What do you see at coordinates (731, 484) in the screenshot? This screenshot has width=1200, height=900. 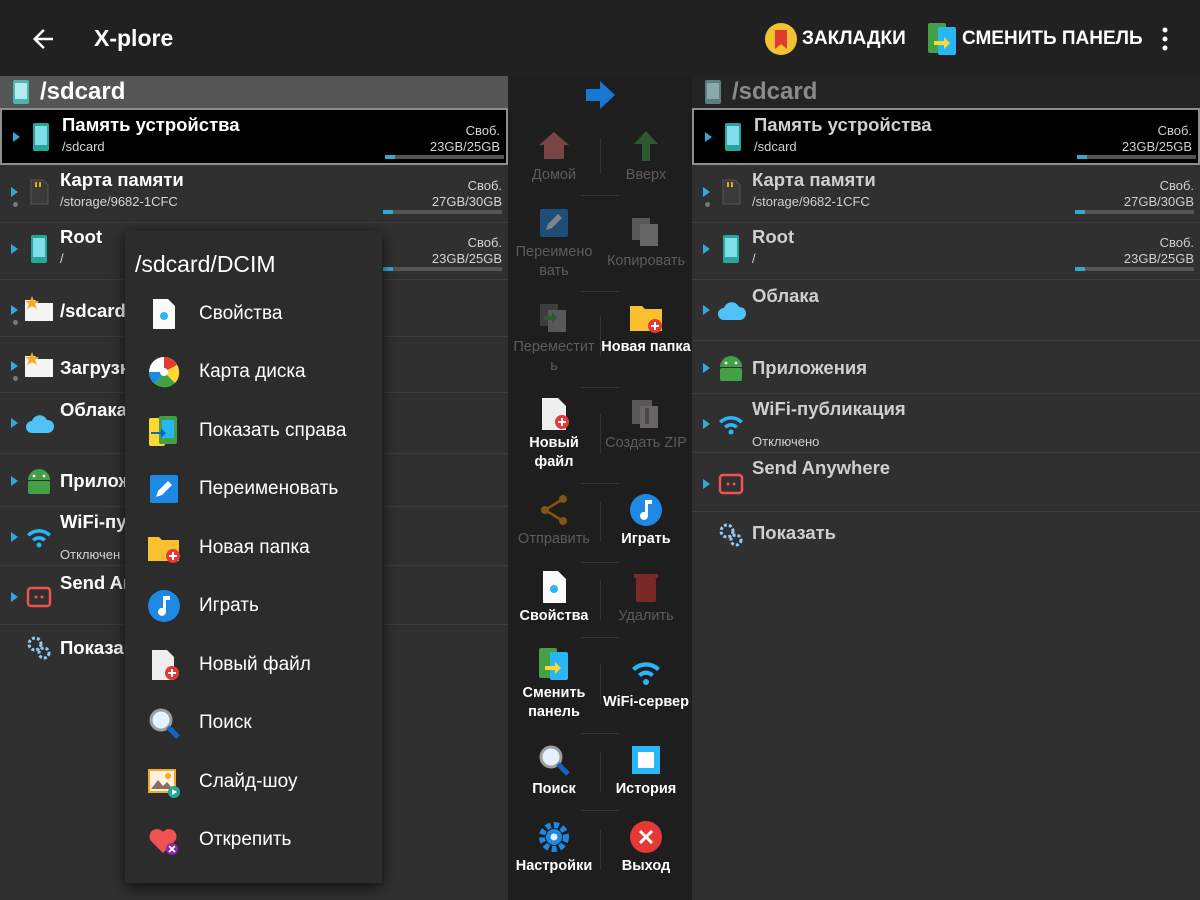 I see `send-anywhere-icon` at bounding box center [731, 484].